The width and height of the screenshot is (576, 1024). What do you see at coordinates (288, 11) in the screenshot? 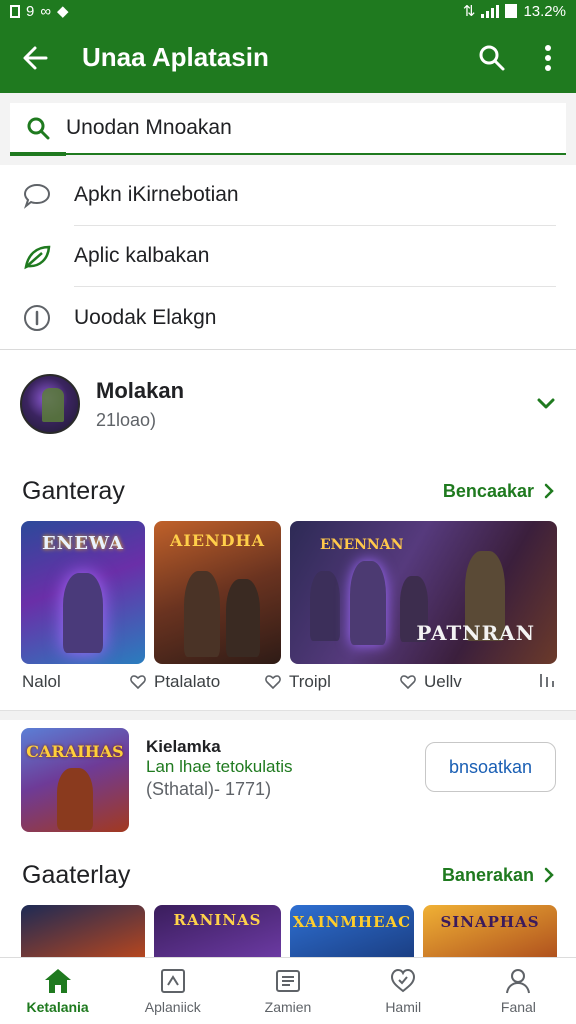
I see `status-bar: 9 ∞ ◆ ⇅ 13.2%` at bounding box center [288, 11].